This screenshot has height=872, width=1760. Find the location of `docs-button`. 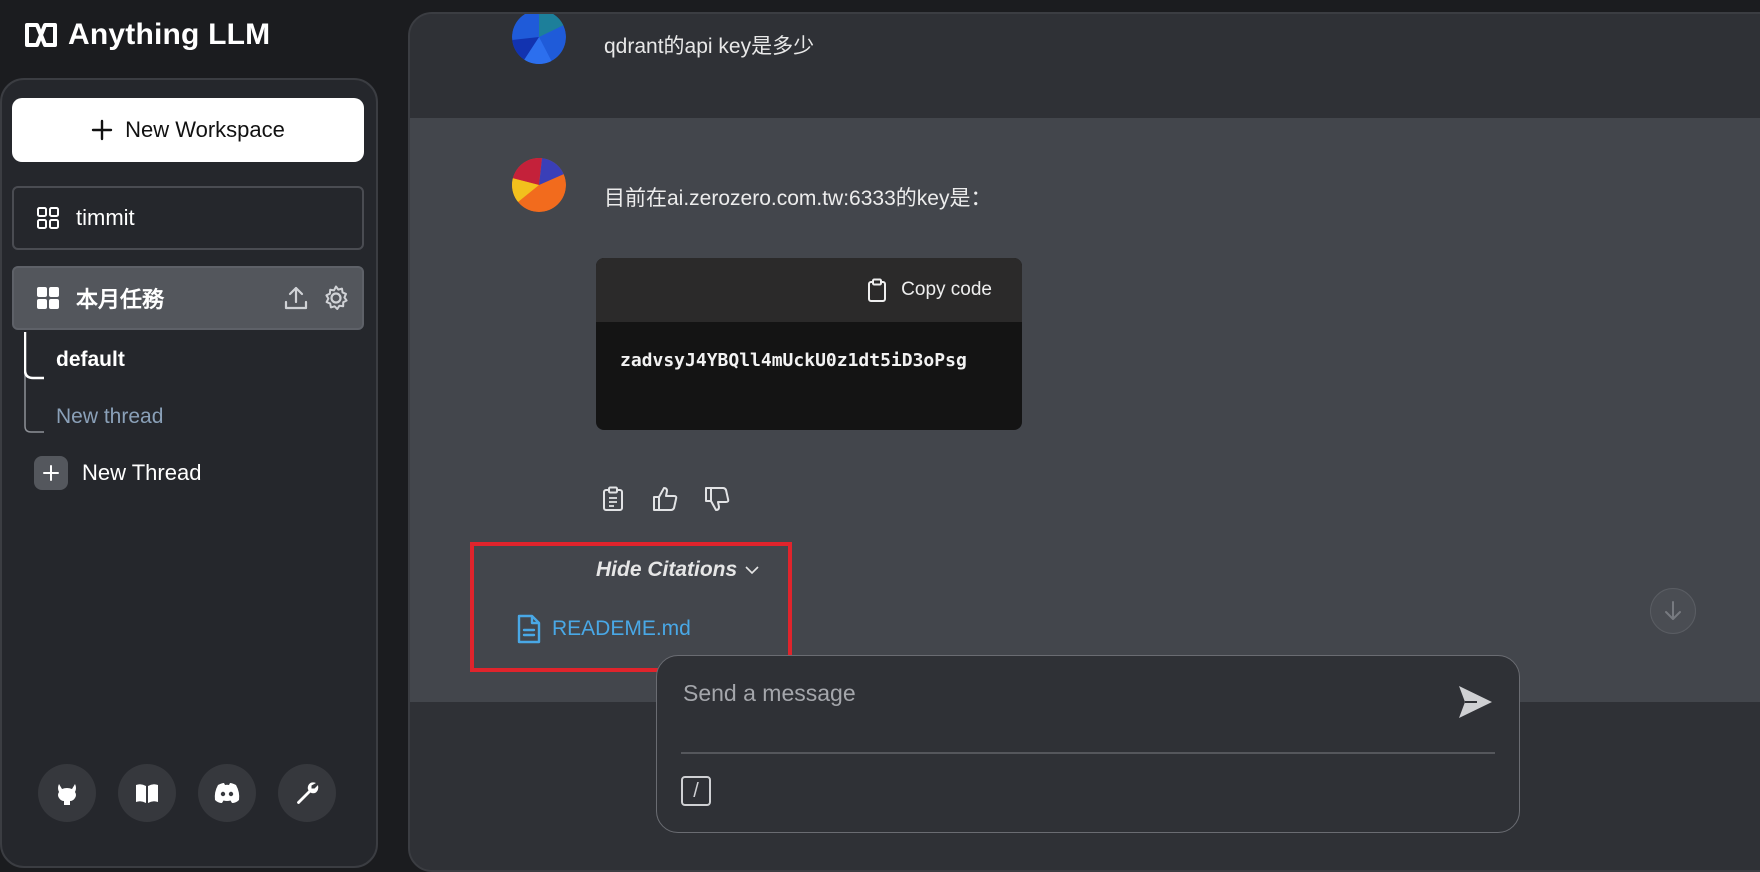

docs-button is located at coordinates (147, 793).